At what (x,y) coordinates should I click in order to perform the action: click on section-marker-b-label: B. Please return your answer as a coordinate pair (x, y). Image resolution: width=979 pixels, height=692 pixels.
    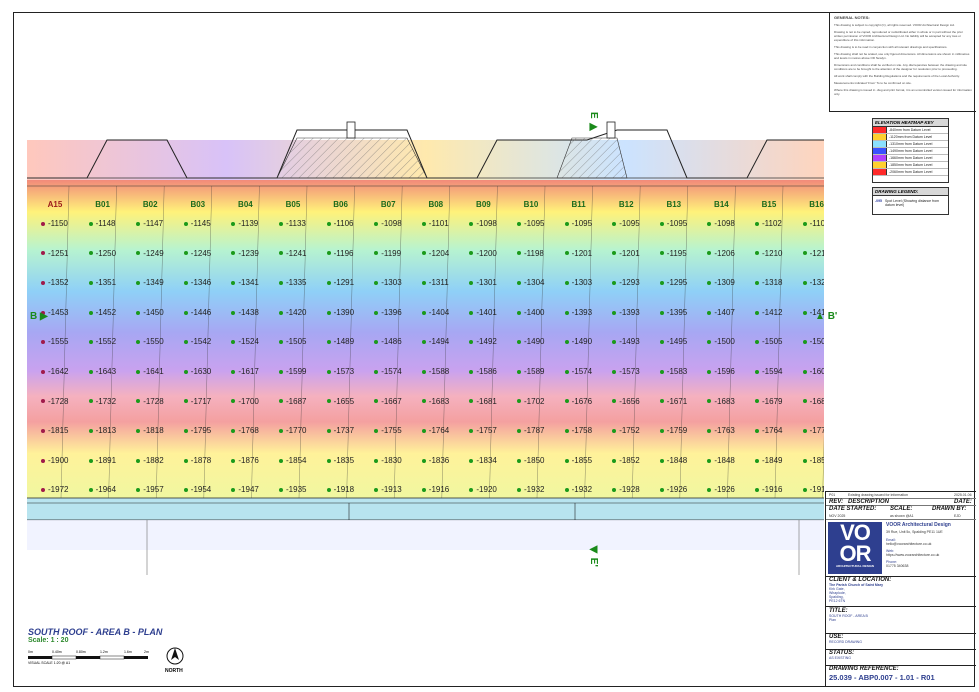
    Looking at the image, I should click on (34, 316).